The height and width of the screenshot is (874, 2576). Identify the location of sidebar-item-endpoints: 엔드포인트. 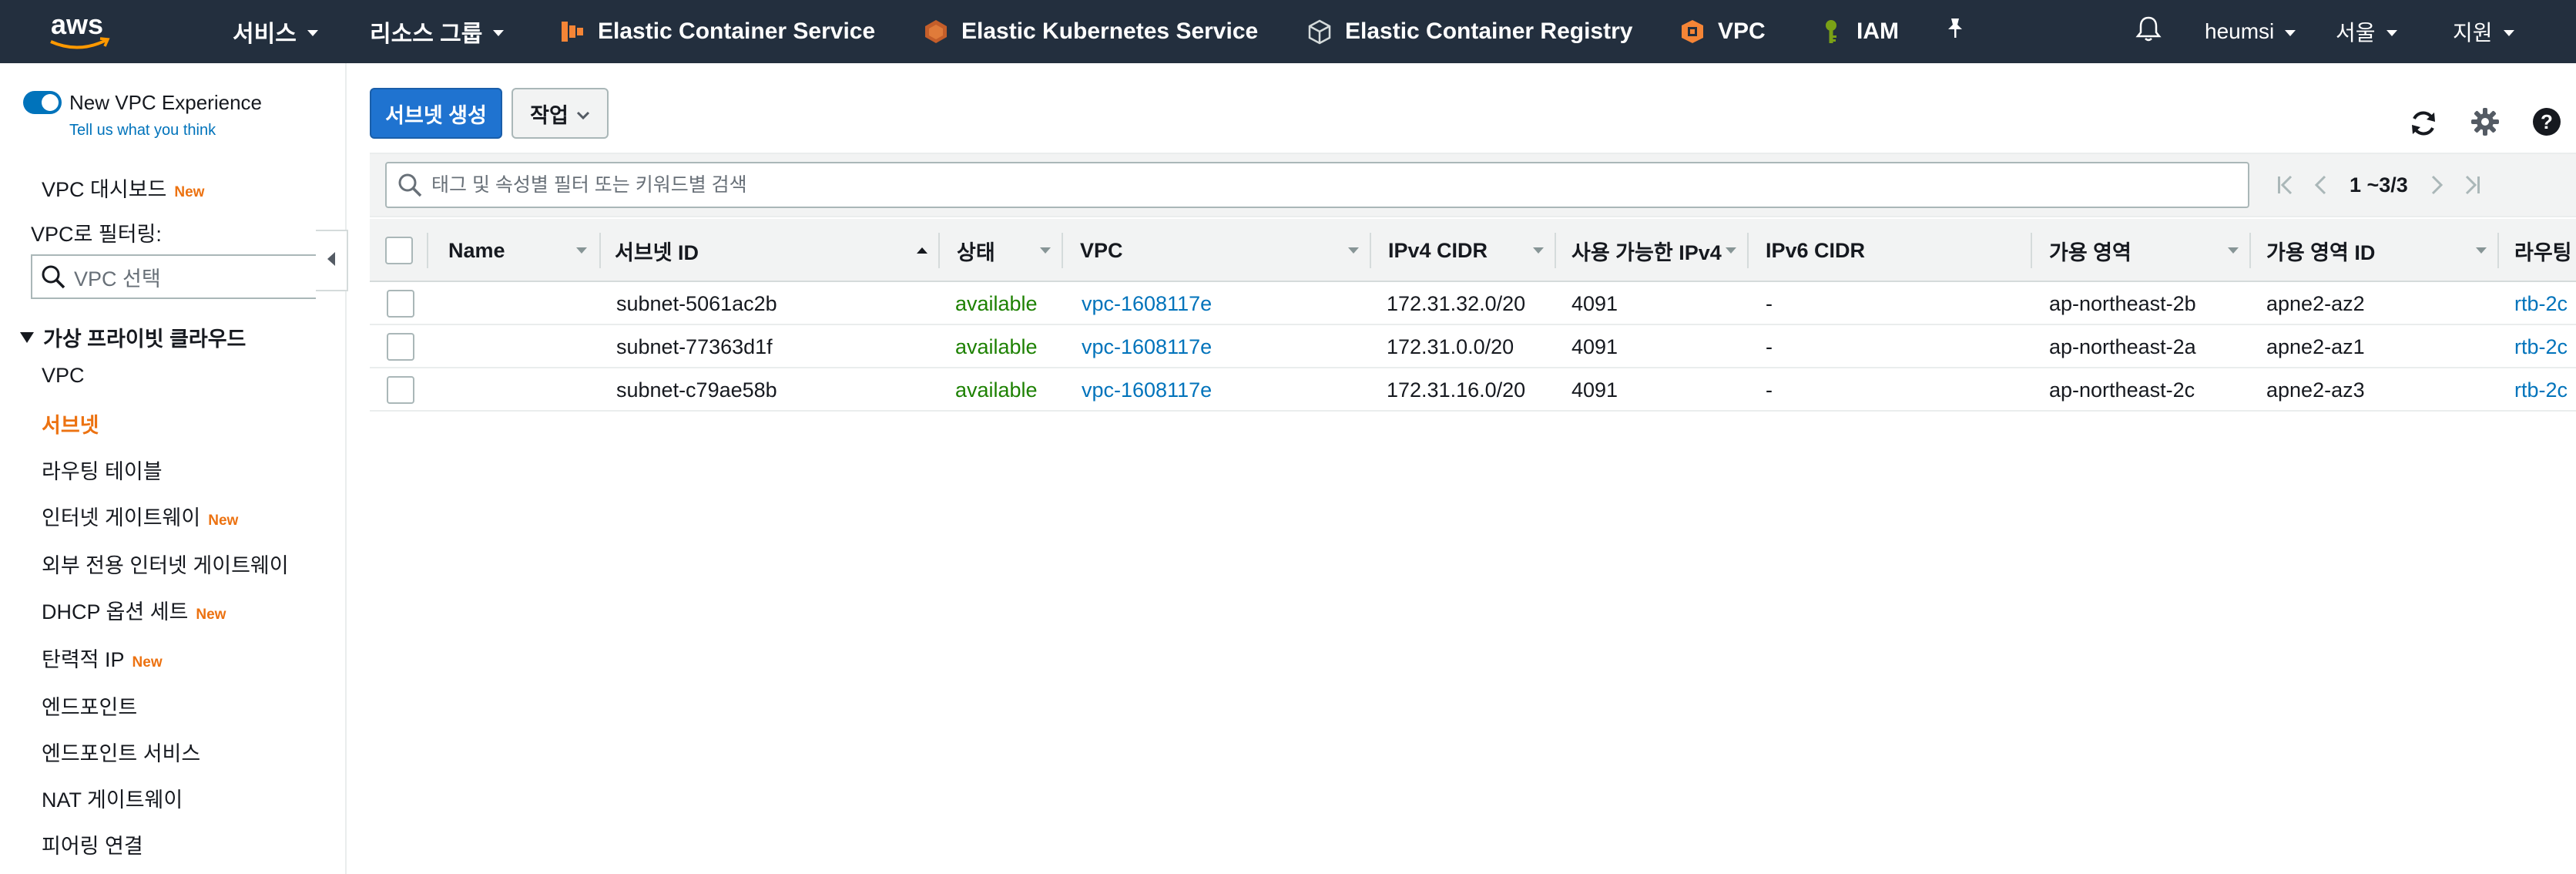
(89, 706).